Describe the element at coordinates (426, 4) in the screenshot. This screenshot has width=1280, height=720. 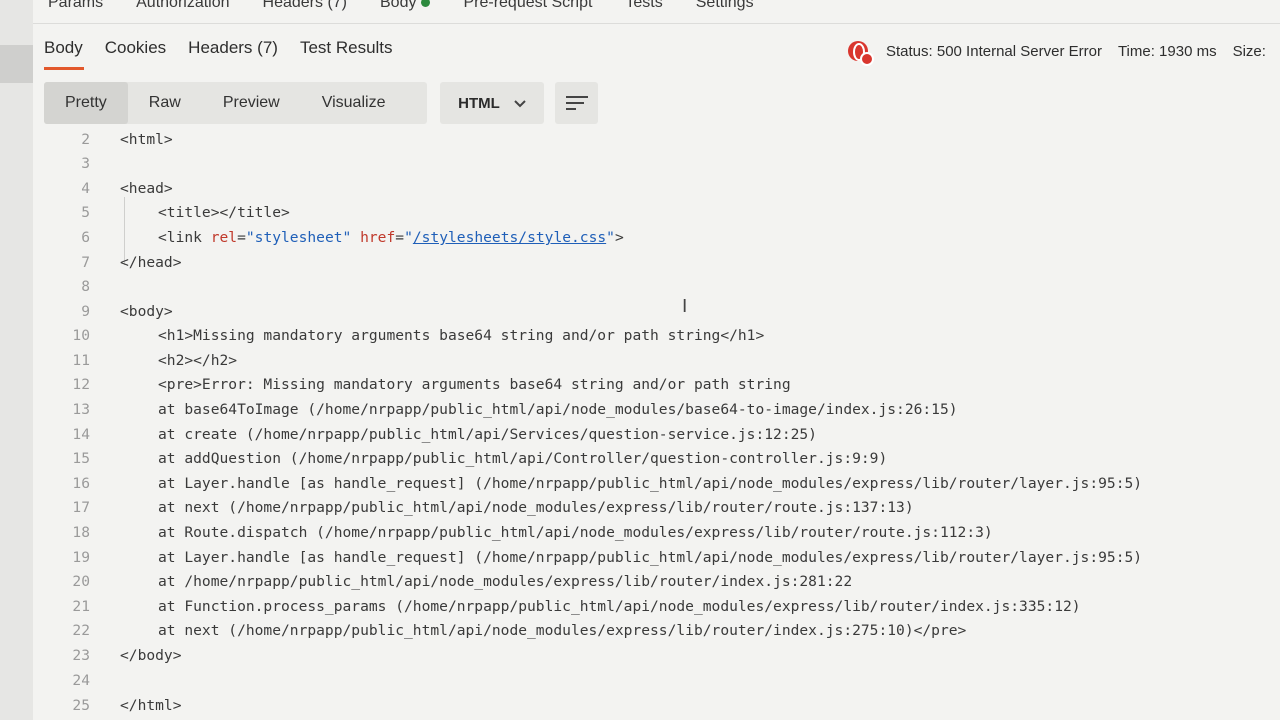
I see `body-modified-dot` at that location.